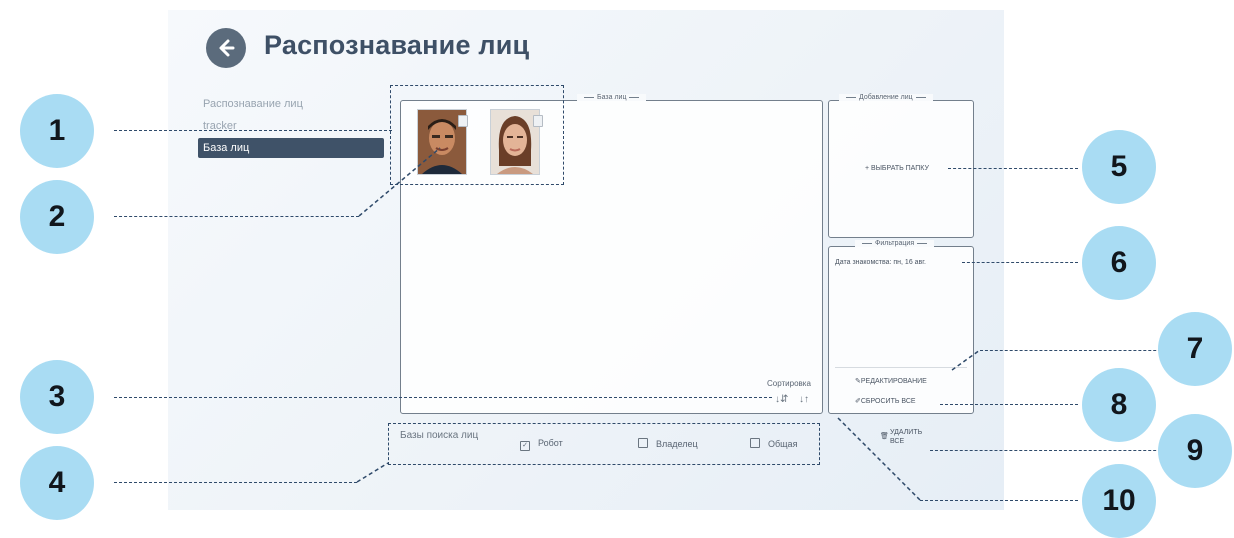 The width and height of the screenshot is (1234, 538). I want to click on callout-8: 8, so click(1119, 405).